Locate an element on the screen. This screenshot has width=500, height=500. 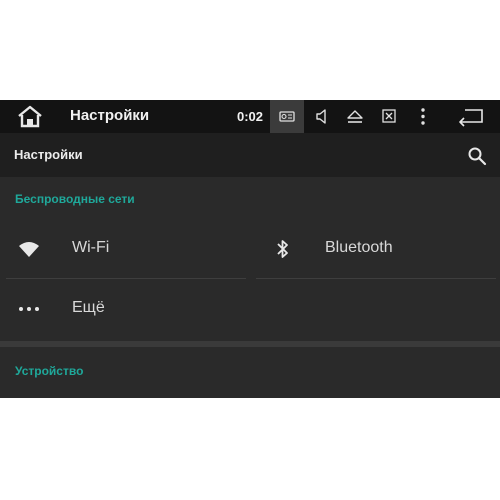
back-button is located at coordinates (472, 116).